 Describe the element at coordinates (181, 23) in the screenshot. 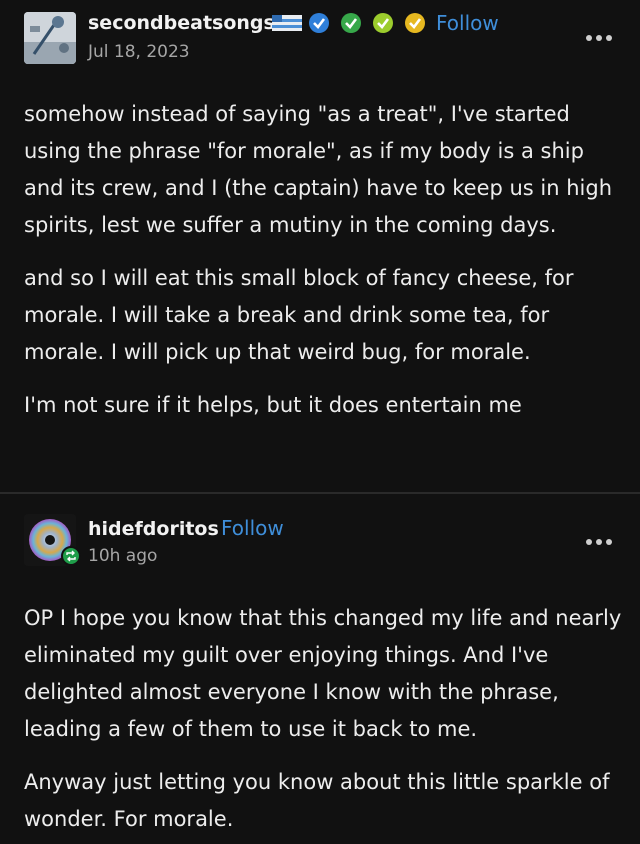

I see `post-username: secondbeatsongs` at that location.